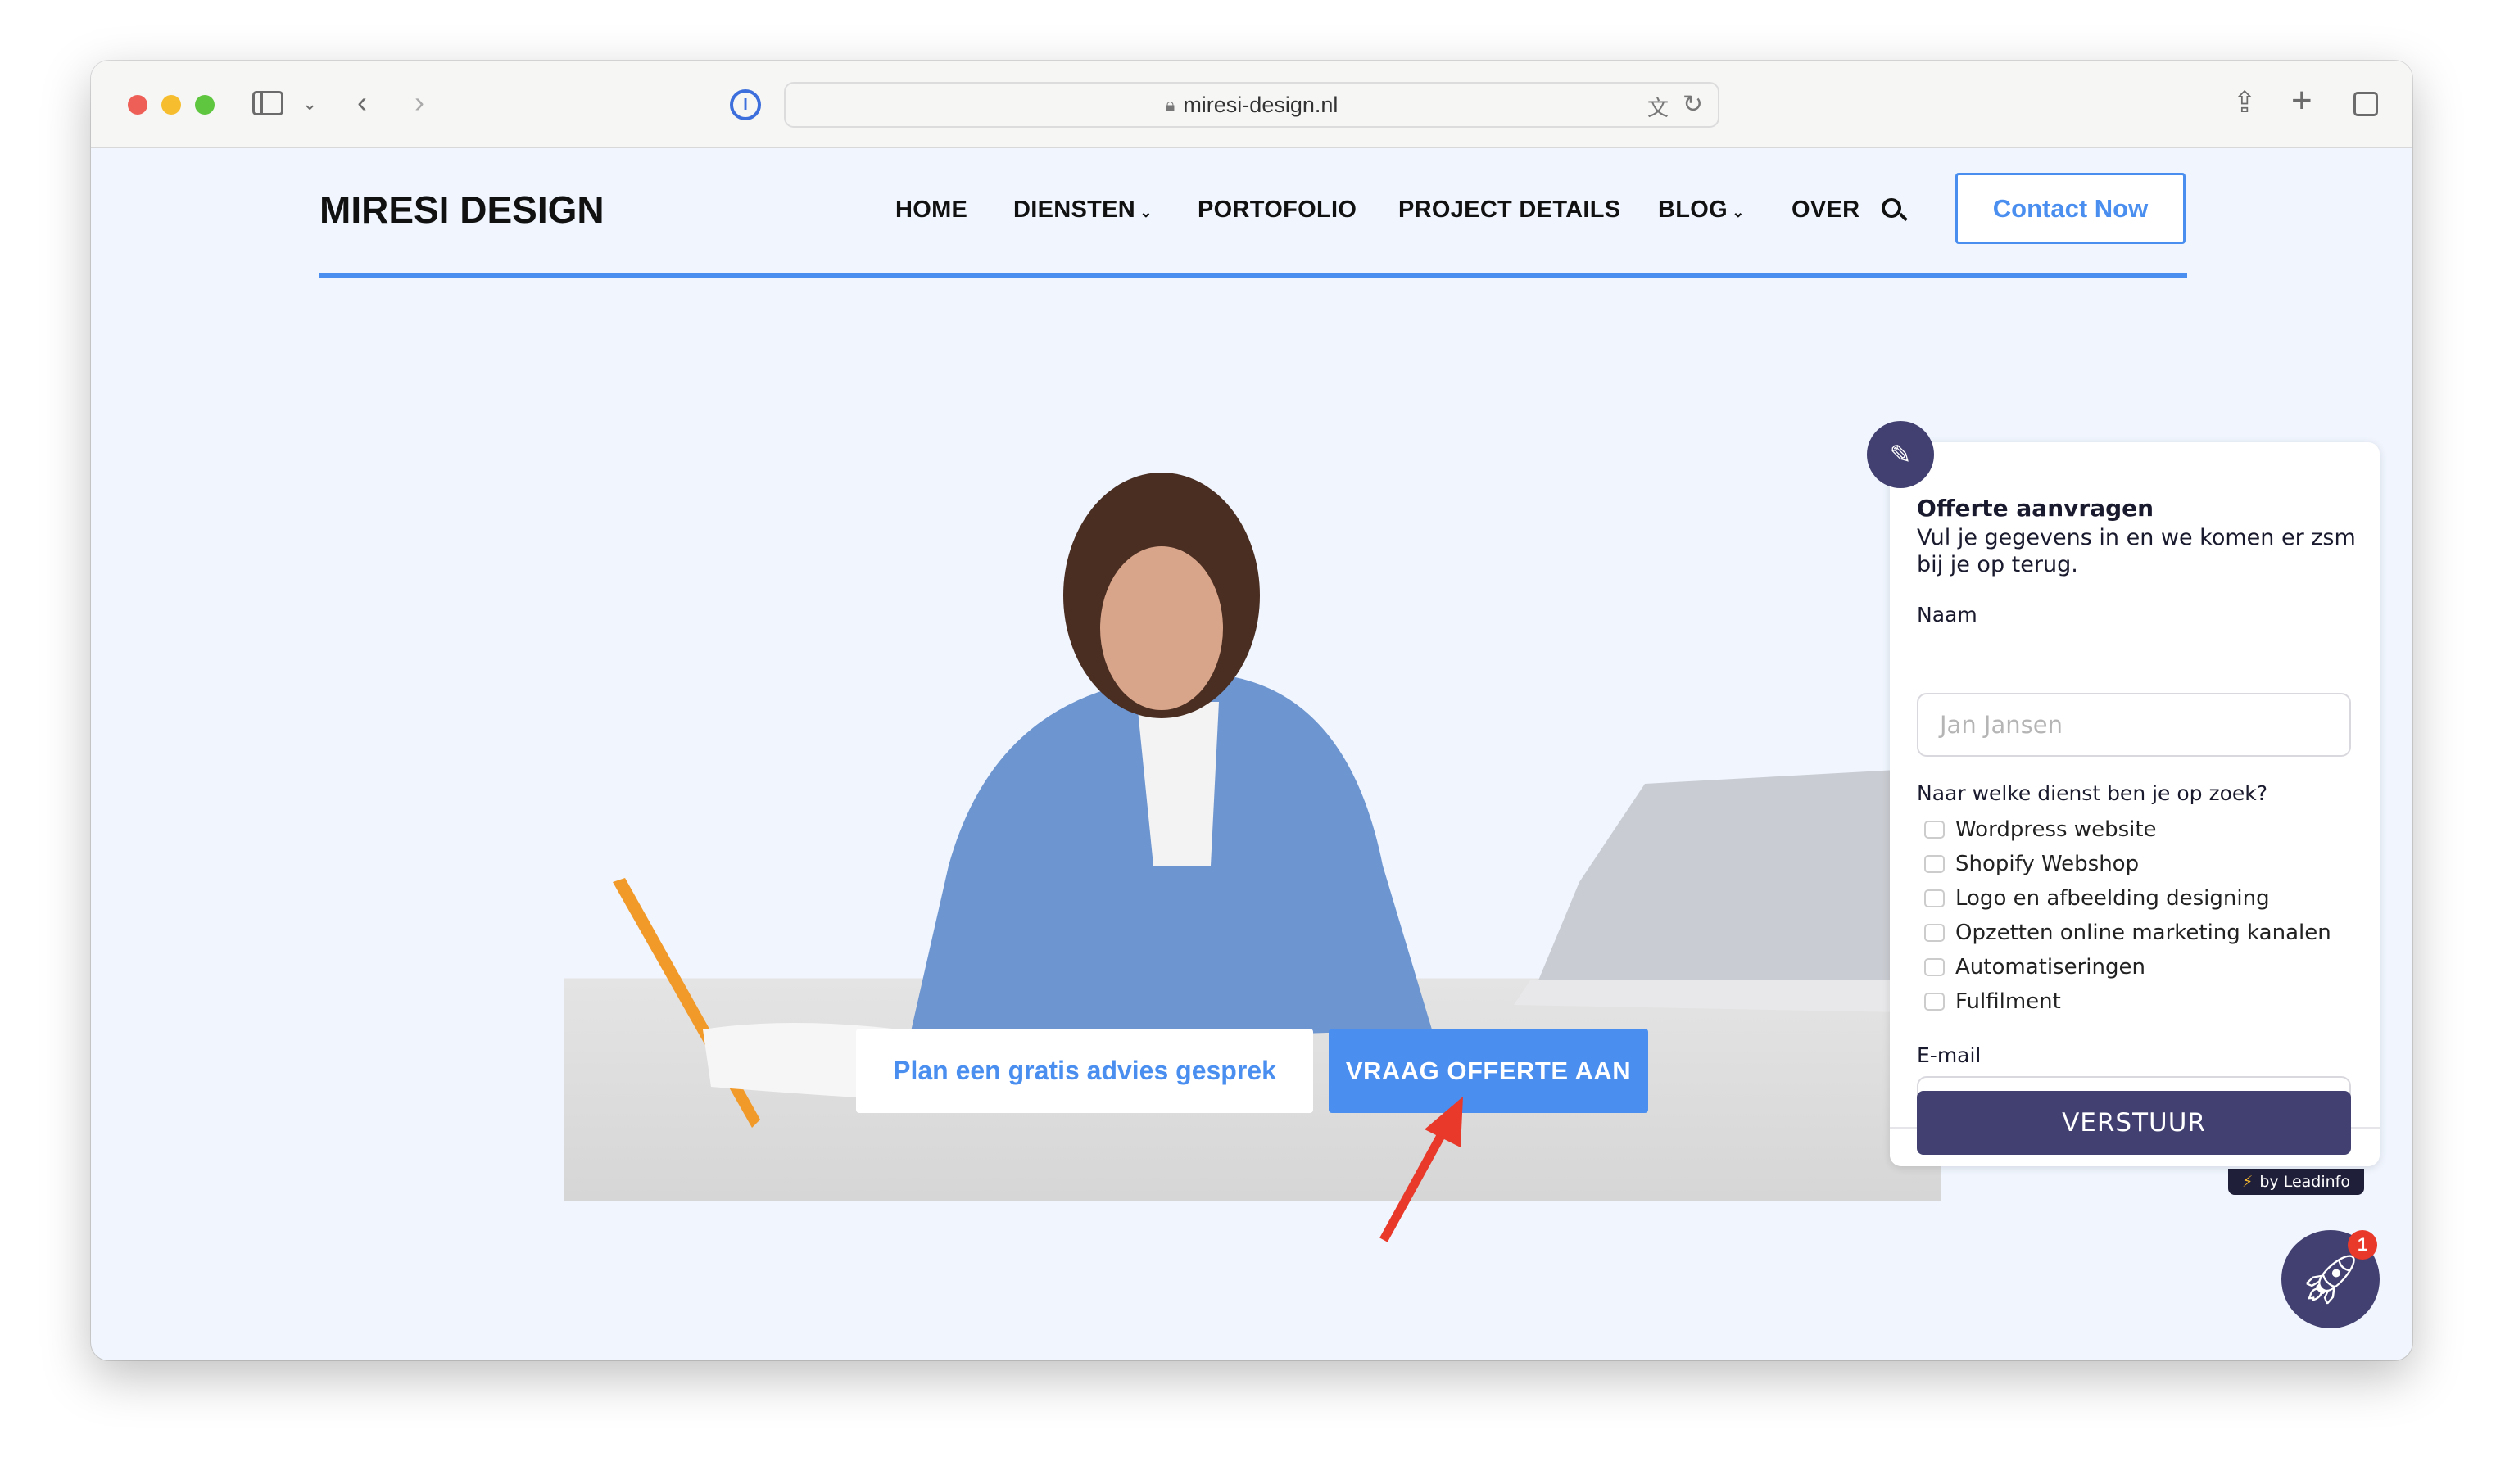 The height and width of the screenshot is (1484, 2505). Describe the element at coordinates (2143, 933) in the screenshot. I see `option-label: Opzetten online marketing kanalen` at that location.